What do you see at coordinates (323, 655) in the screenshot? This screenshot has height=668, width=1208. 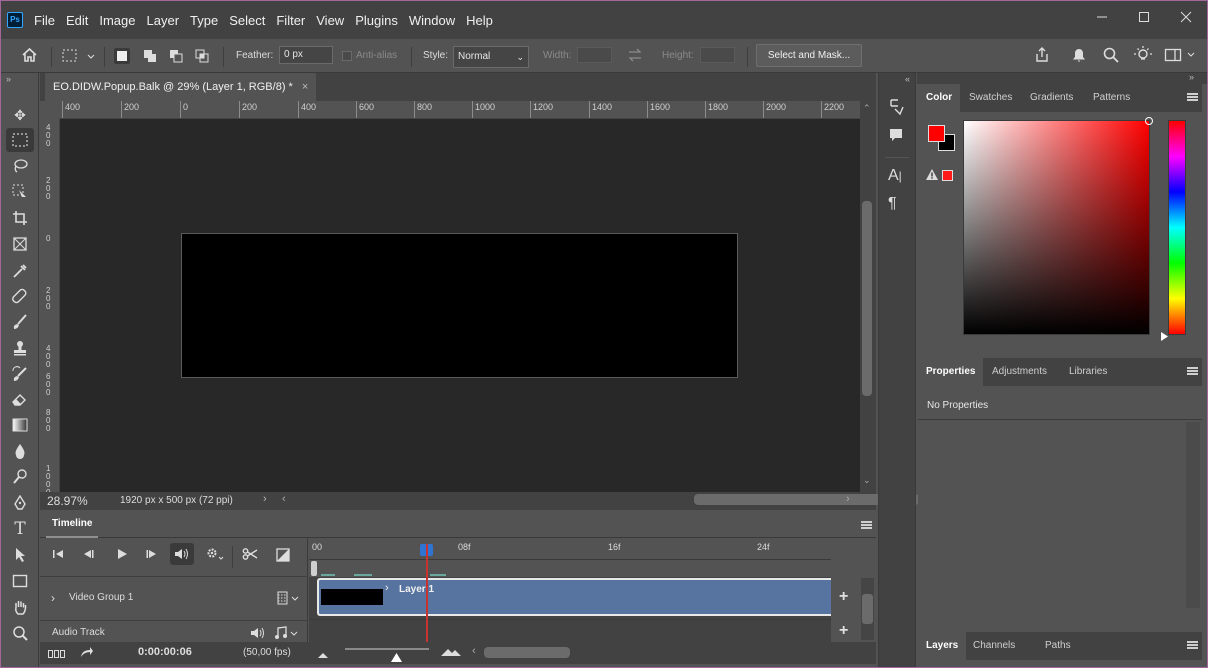 I see `zoom-out-mountain-icon` at bounding box center [323, 655].